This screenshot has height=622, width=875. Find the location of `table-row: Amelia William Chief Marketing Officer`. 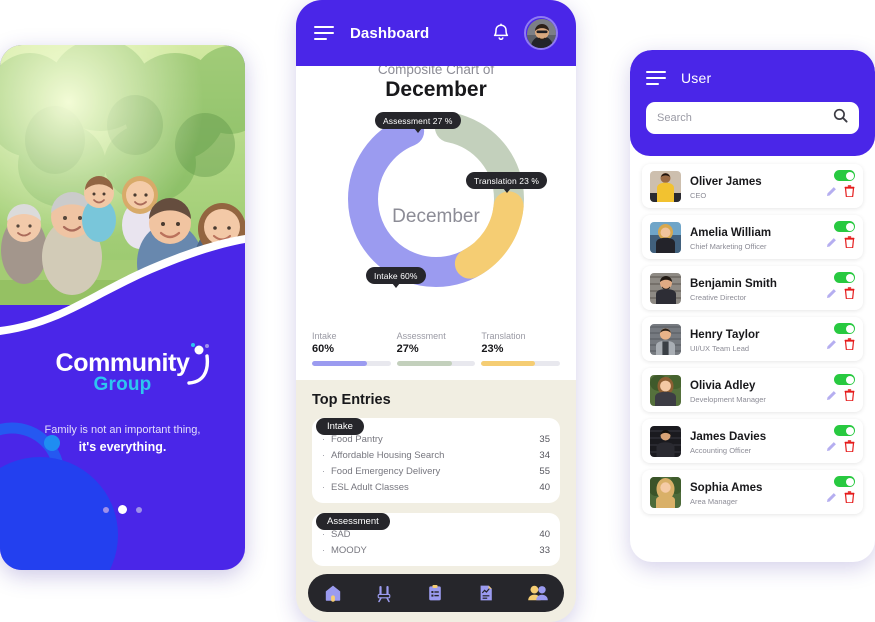

table-row: Amelia William Chief Marketing Officer is located at coordinates (752, 237).